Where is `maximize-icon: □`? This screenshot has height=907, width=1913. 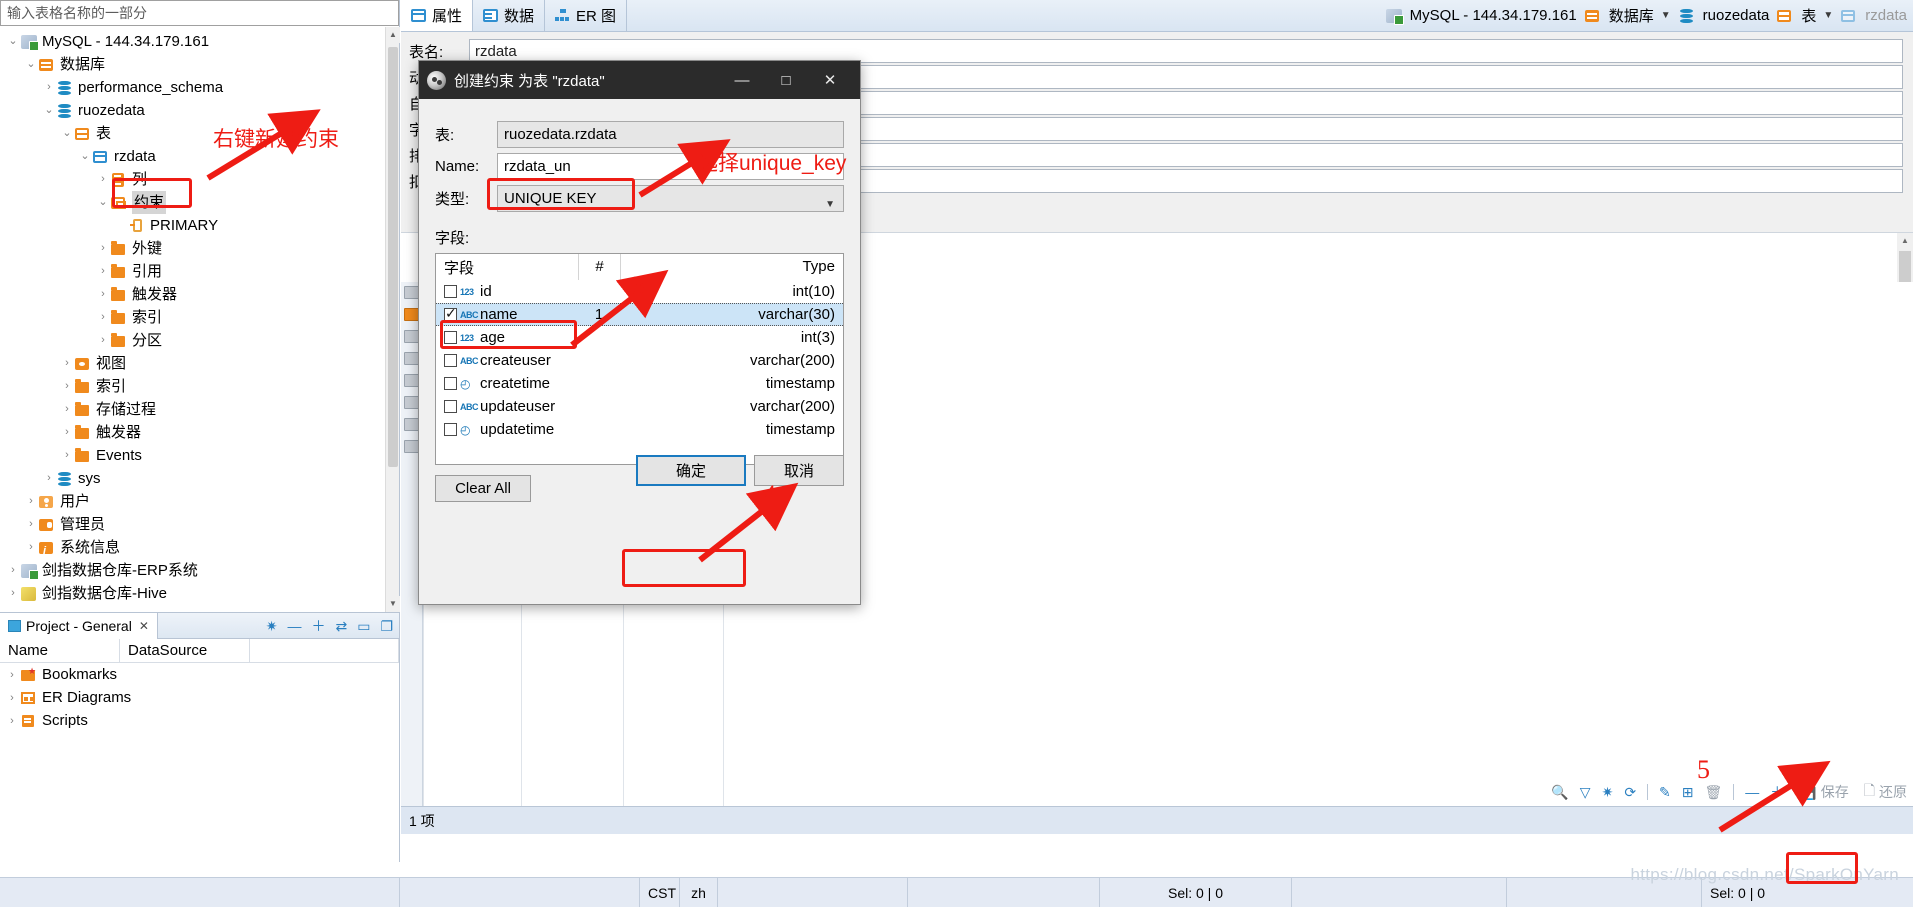
maximize-icon: □ is located at coordinates (786, 80).